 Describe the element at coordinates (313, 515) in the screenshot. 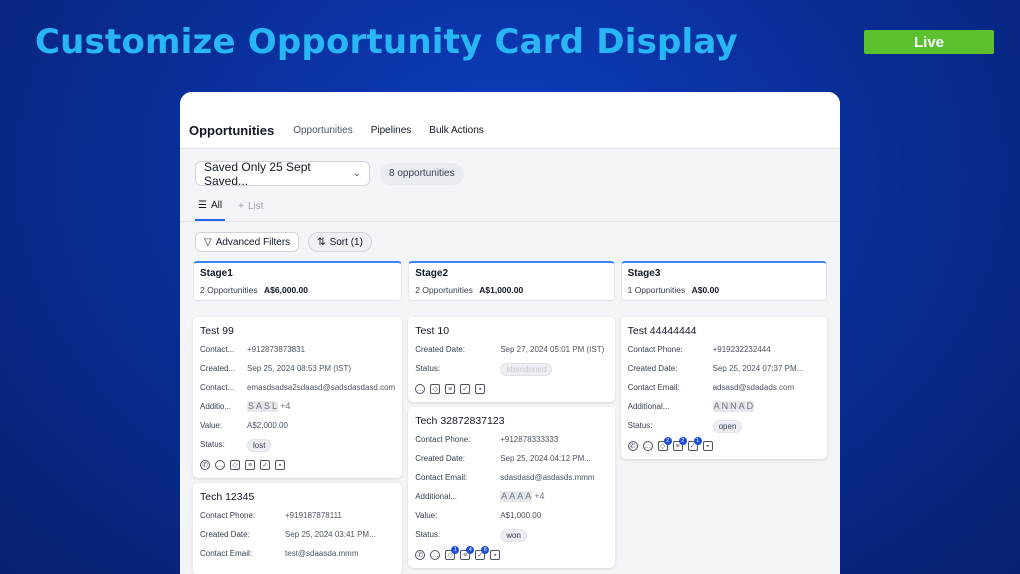

I see `field-value: +919187878111` at that location.